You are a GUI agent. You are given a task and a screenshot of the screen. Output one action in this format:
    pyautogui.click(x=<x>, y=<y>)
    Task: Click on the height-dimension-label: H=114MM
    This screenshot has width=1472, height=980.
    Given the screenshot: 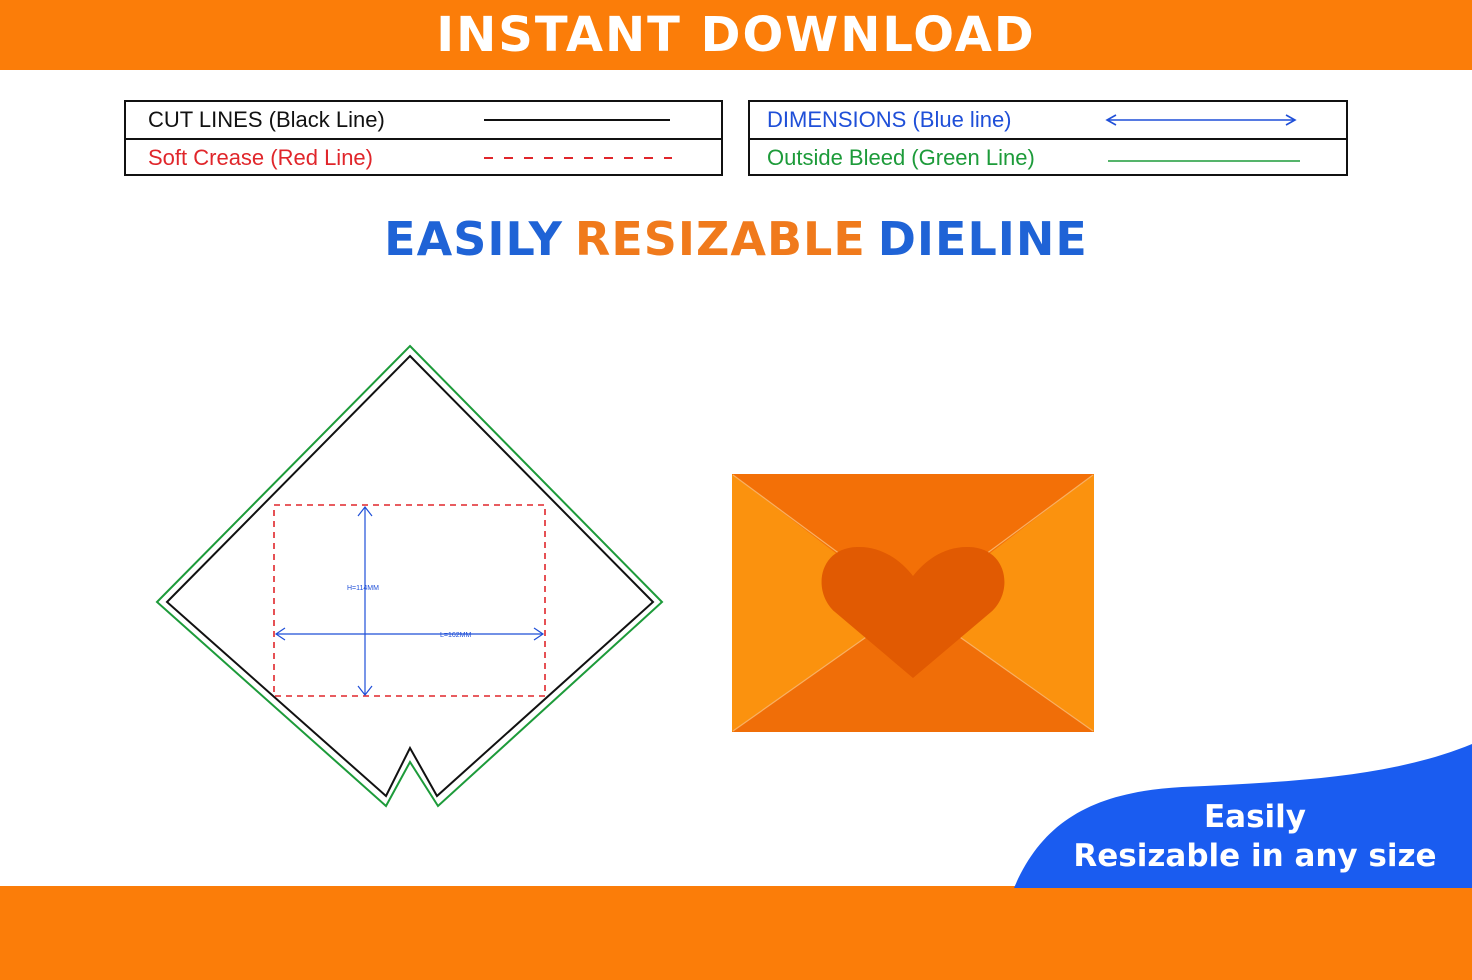 What is the action you would take?
    pyautogui.click(x=363, y=588)
    